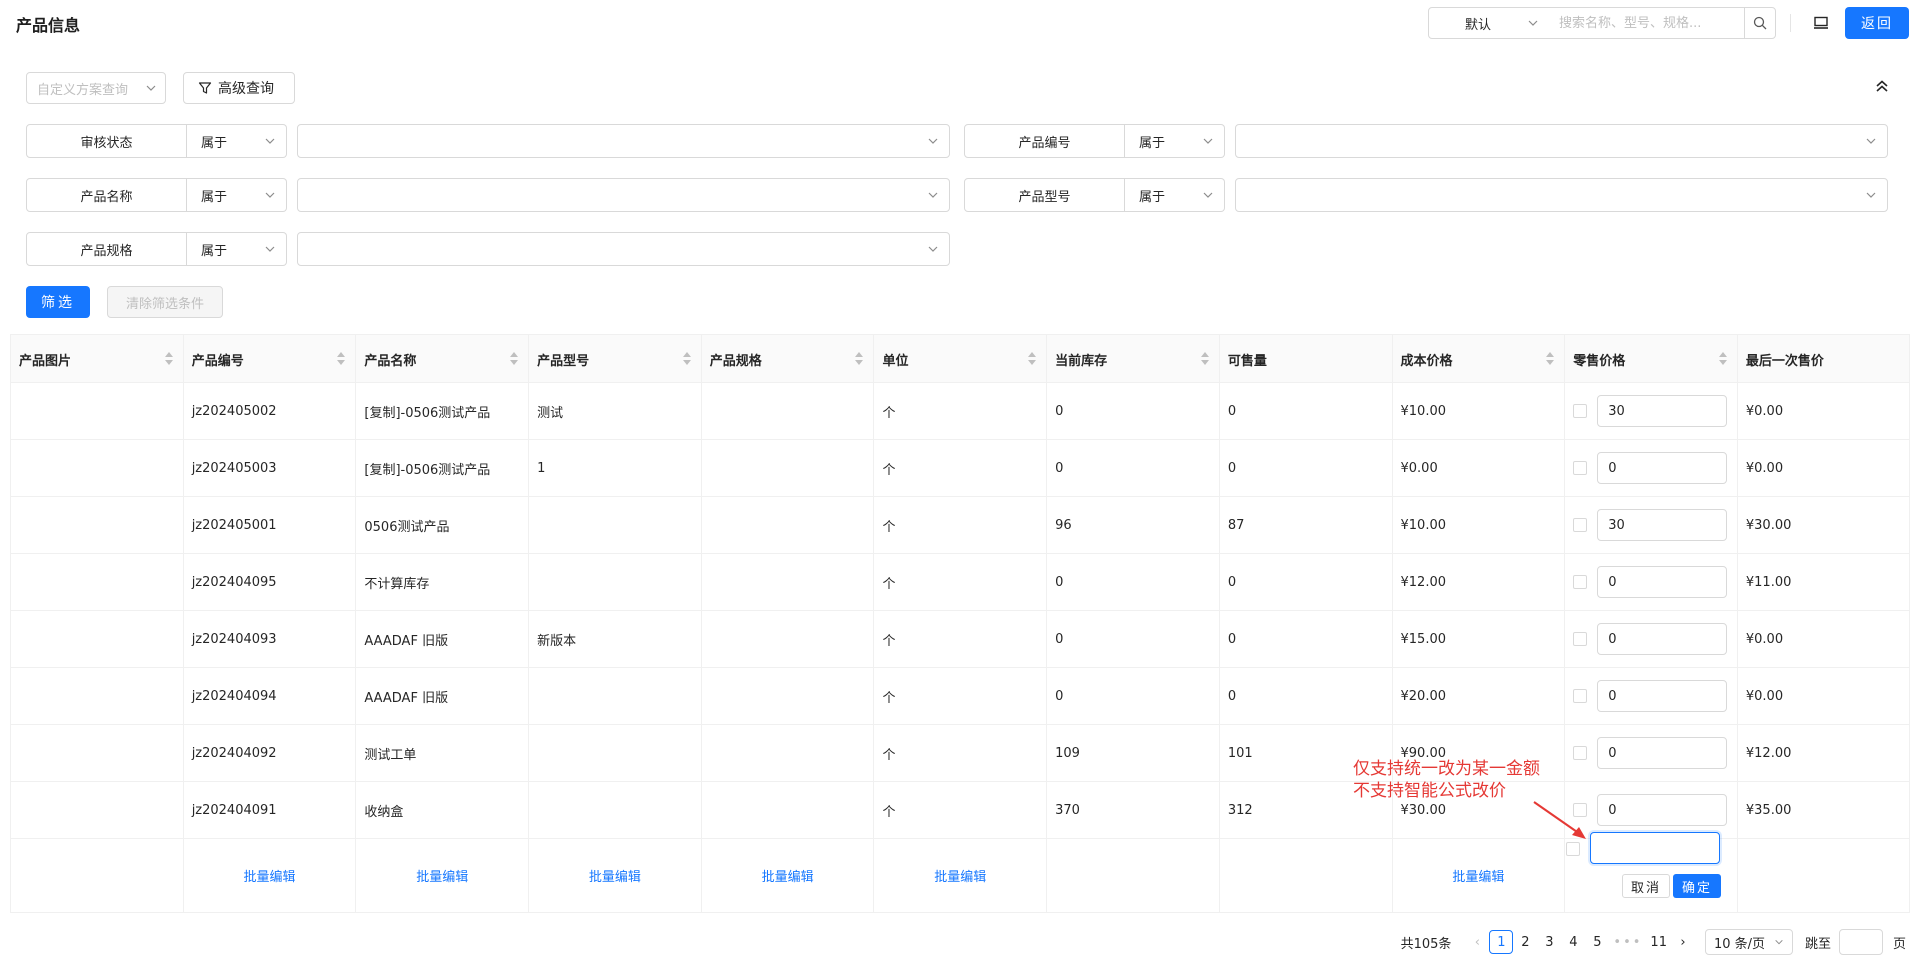 This screenshot has height=969, width=1920. Describe the element at coordinates (1478, 875) in the screenshot. I see `batch-edit-cost-link: 批量编辑` at that location.